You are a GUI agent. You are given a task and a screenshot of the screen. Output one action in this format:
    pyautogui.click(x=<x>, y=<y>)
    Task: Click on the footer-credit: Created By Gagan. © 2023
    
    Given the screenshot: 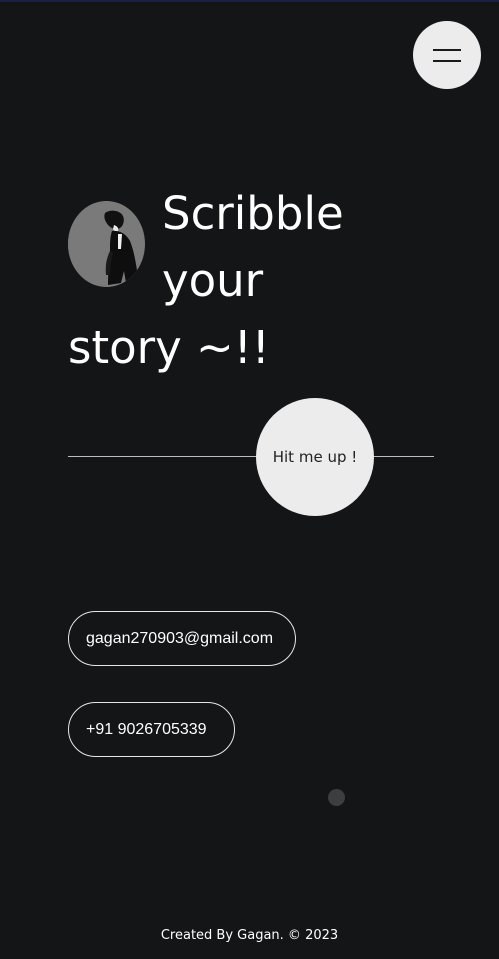 What is the action you would take?
    pyautogui.click(x=249, y=935)
    